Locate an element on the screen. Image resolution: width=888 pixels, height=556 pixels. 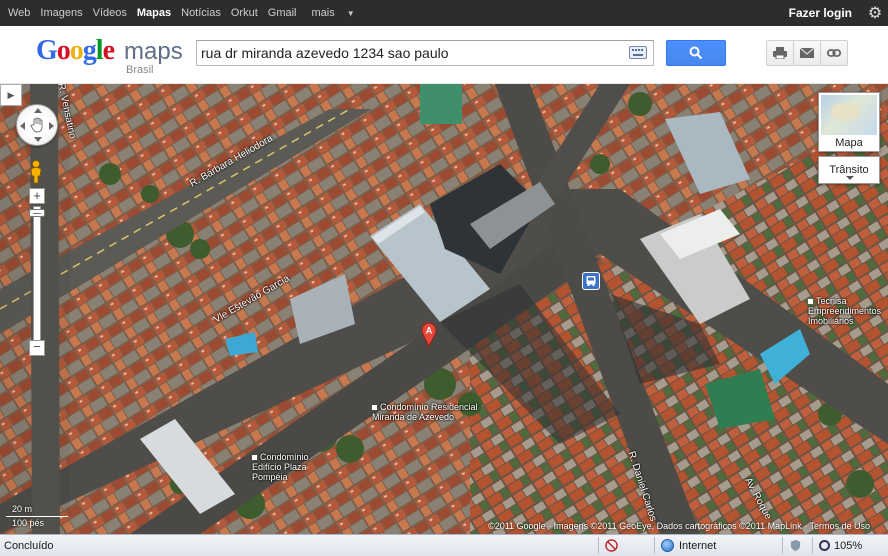
printer-icon is located at coordinates (780, 53).